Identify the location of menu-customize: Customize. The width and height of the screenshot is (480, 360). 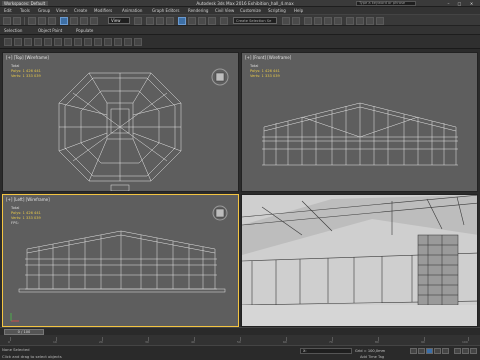
(250, 10).